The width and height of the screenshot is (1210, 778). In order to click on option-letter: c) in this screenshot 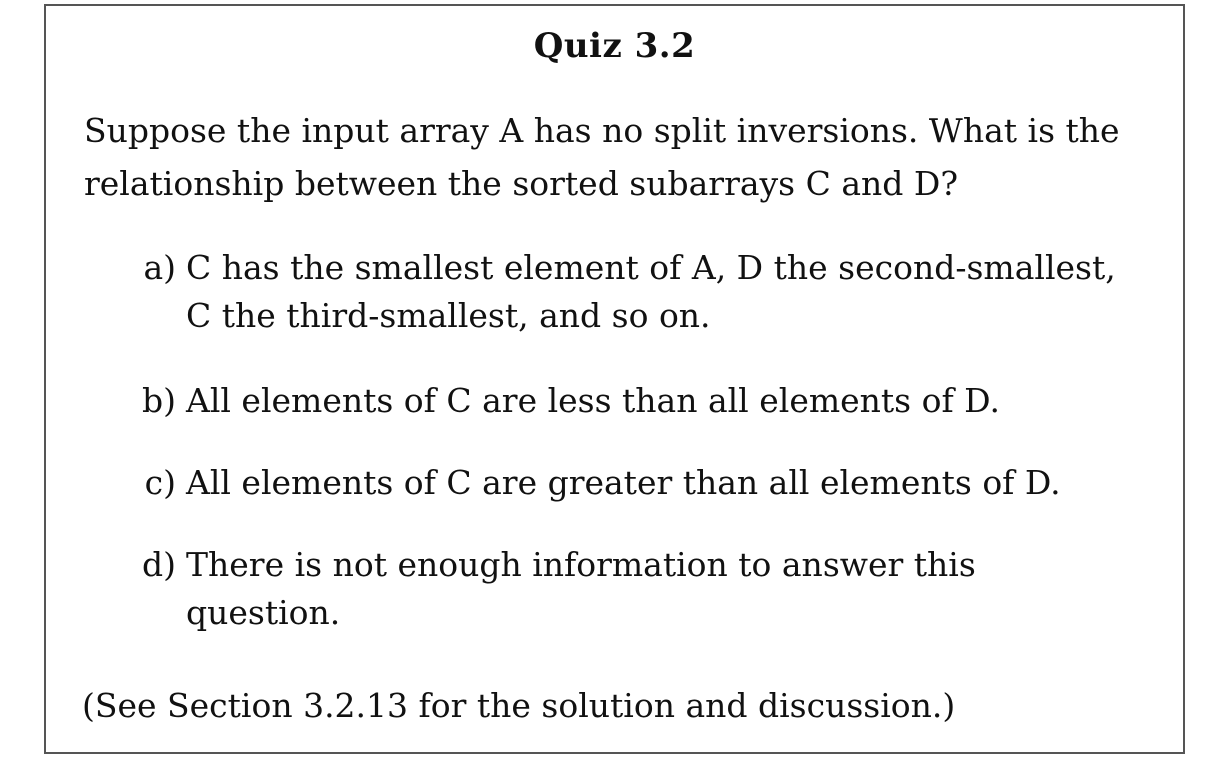, I will do `click(160, 482)`.